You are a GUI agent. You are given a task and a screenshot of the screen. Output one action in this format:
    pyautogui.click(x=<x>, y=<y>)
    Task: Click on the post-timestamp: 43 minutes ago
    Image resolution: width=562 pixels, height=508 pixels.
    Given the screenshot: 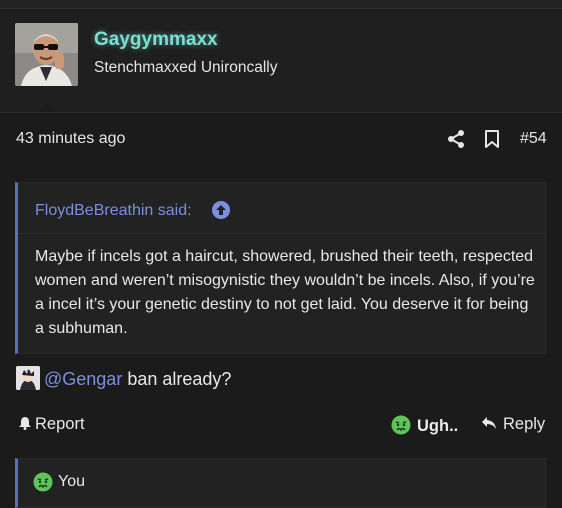 What is the action you would take?
    pyautogui.click(x=70, y=139)
    